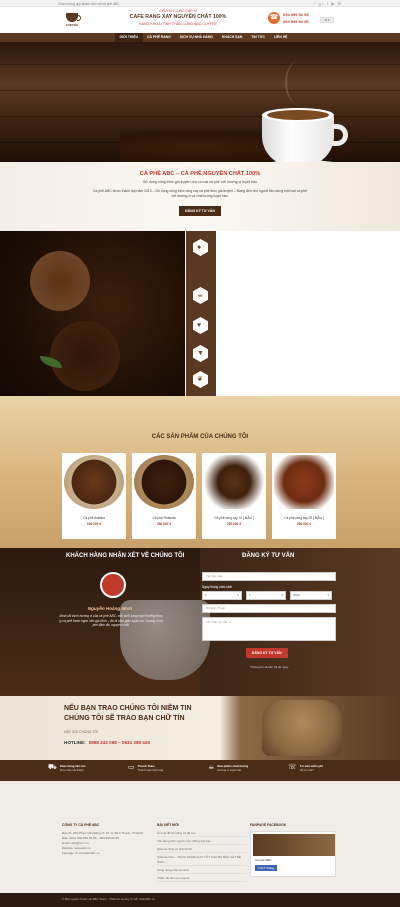 This screenshot has height=907, width=400. I want to click on fb-like-button: Thích Trang, so click(266, 868).